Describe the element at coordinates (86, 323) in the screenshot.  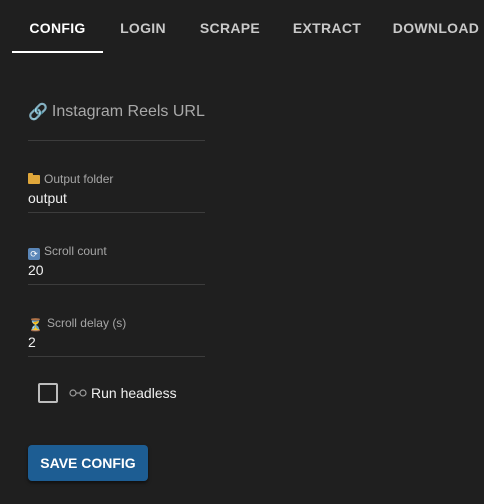
I see `scroll-delay-label-text: Scroll delay (s)` at that location.